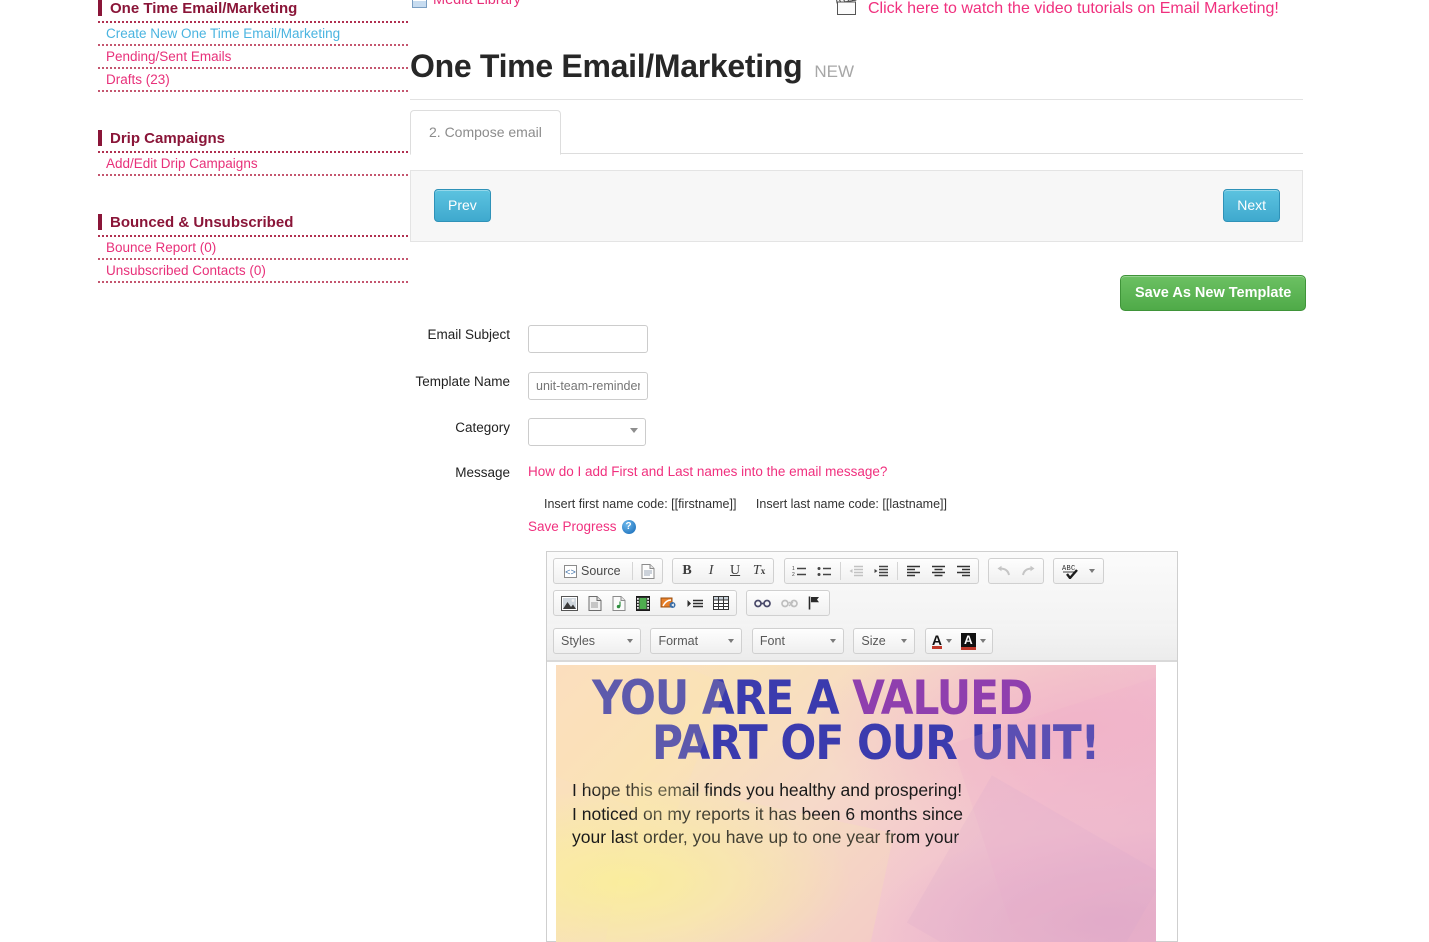 The image size is (1429, 942). I want to click on sidebar-heading-drip-campaigns: Drip Campaigns, so click(253, 140).